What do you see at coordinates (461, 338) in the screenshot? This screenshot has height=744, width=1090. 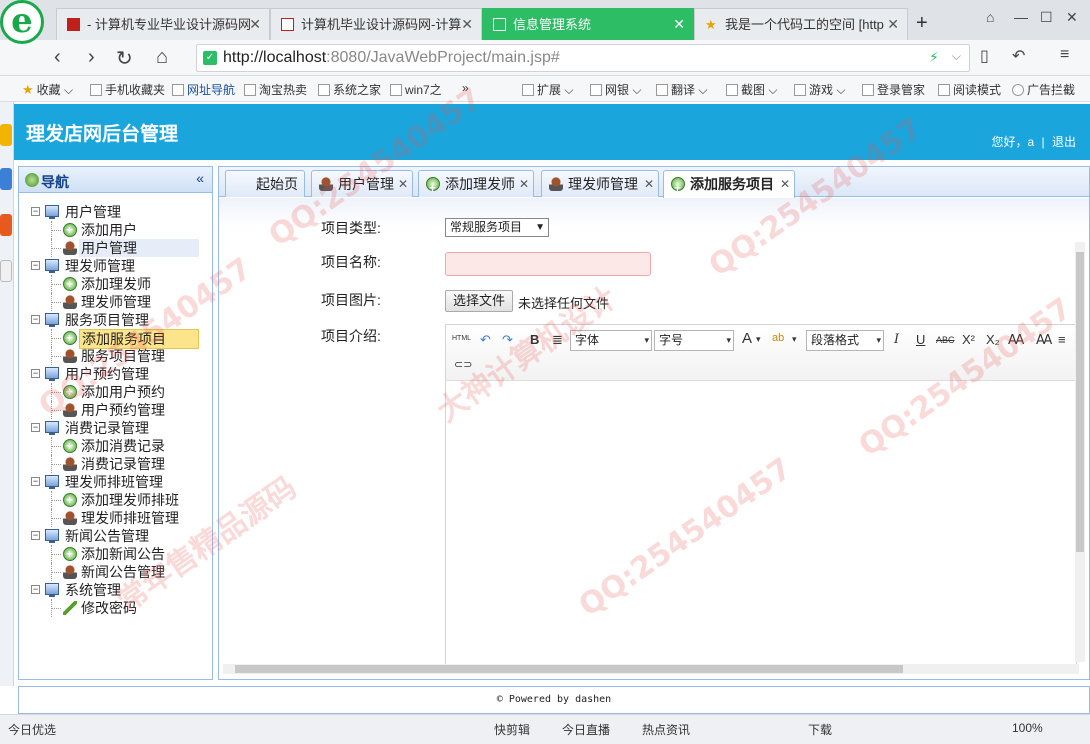 I see `html-source-button: HTML` at bounding box center [461, 338].